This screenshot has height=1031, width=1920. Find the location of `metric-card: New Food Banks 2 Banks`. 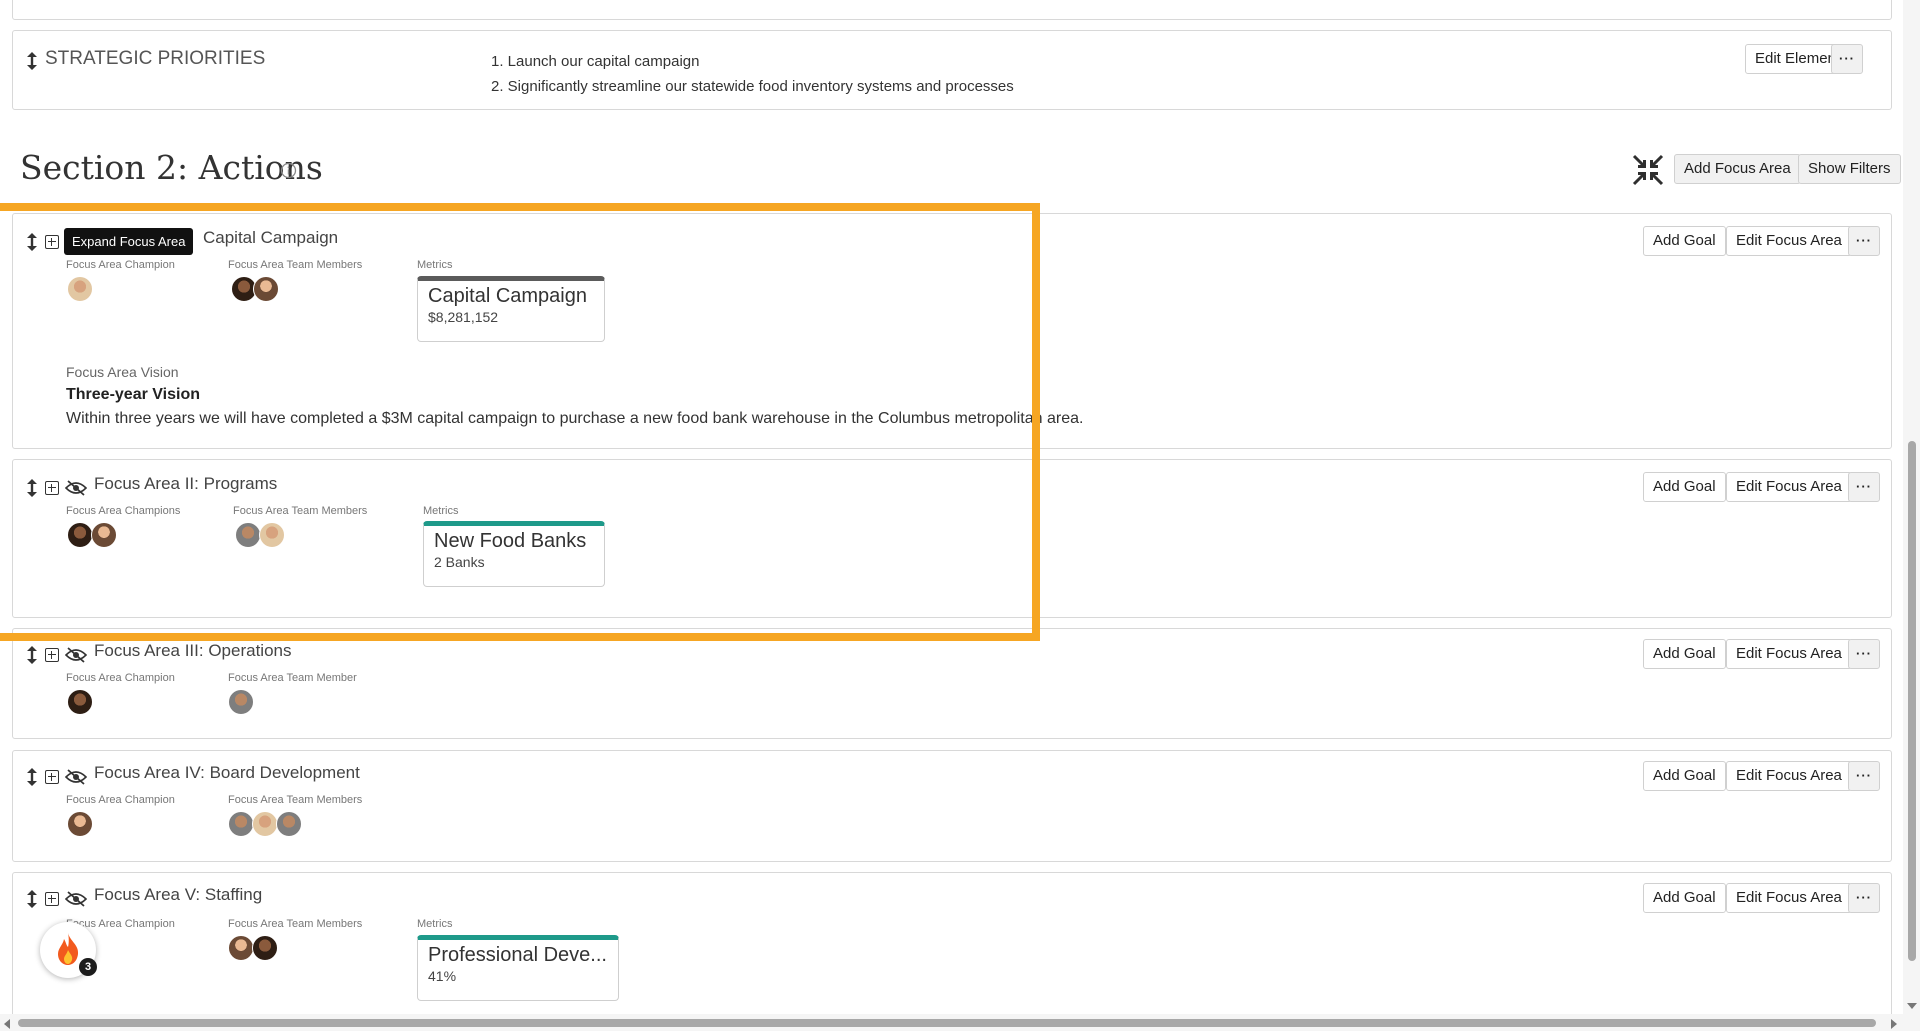

metric-card: New Food Banks 2 Banks is located at coordinates (514, 554).